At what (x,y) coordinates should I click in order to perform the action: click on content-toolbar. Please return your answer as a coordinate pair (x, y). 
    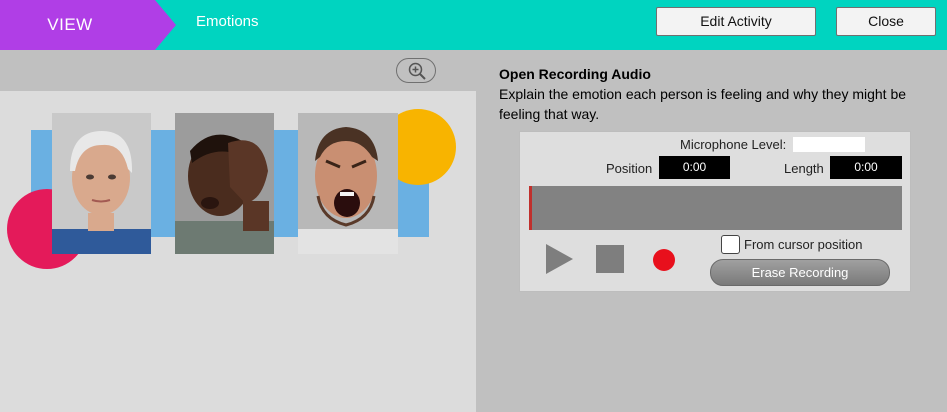
    Looking at the image, I should click on (238, 70).